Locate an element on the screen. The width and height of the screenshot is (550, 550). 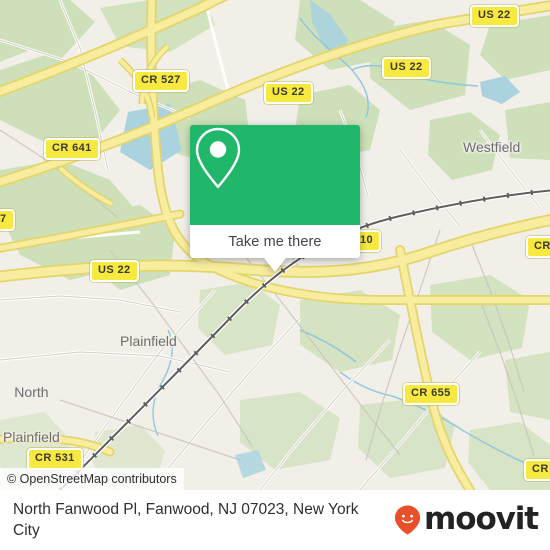
take-me-there-button: Take me there is located at coordinates (275, 241).